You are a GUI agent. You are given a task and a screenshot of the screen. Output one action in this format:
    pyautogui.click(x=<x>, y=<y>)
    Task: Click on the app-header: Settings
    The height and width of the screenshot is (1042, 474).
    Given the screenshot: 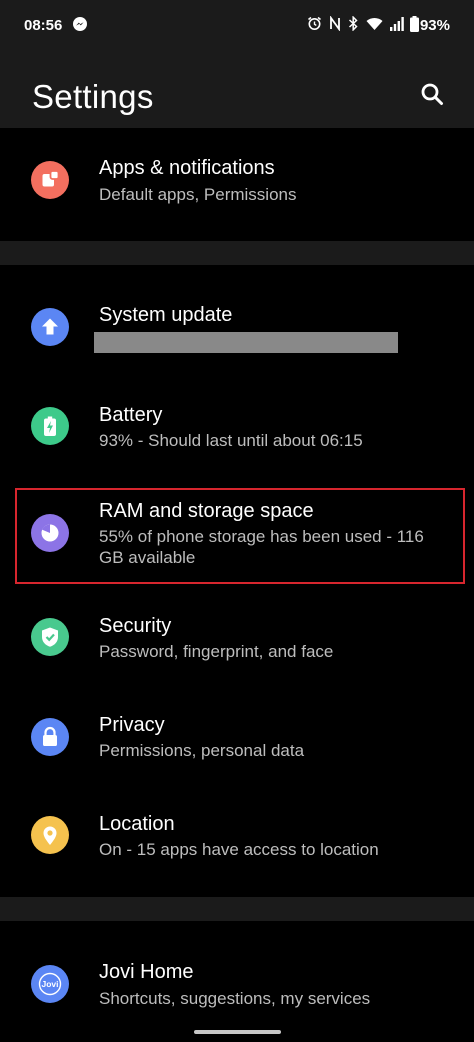 What is the action you would take?
    pyautogui.click(x=237, y=90)
    